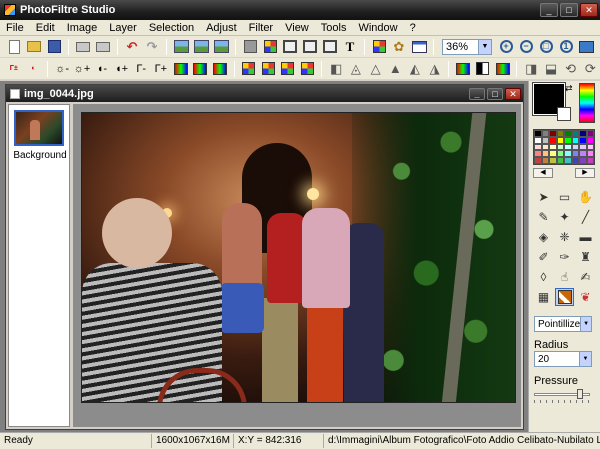 This screenshot has height=449, width=600. What do you see at coordinates (221, 47) in the screenshot?
I see `canvas-size-button` at bounding box center [221, 47].